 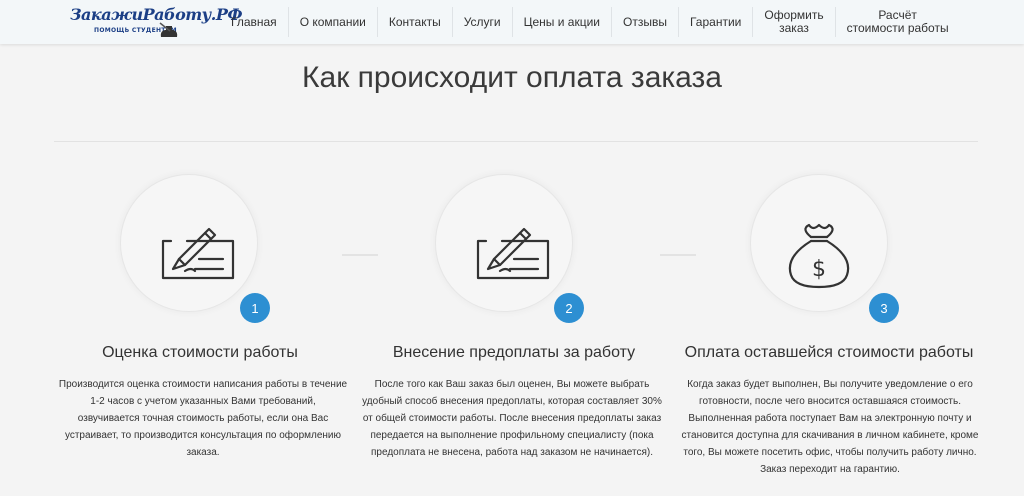 What do you see at coordinates (200, 352) in the screenshot?
I see `step-1-title: Оценка стоимости работы` at bounding box center [200, 352].